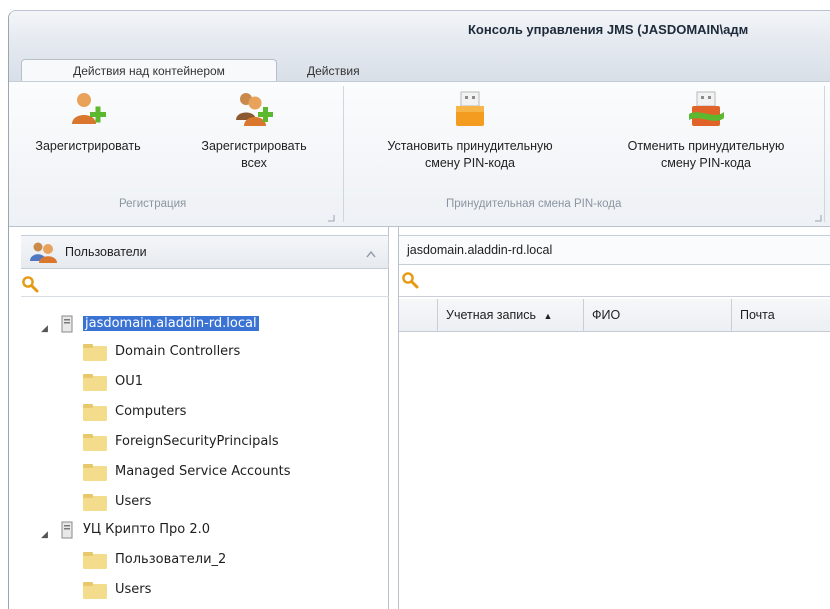 This screenshot has width=830, height=609. I want to click on column-label: Почта, so click(757, 315).